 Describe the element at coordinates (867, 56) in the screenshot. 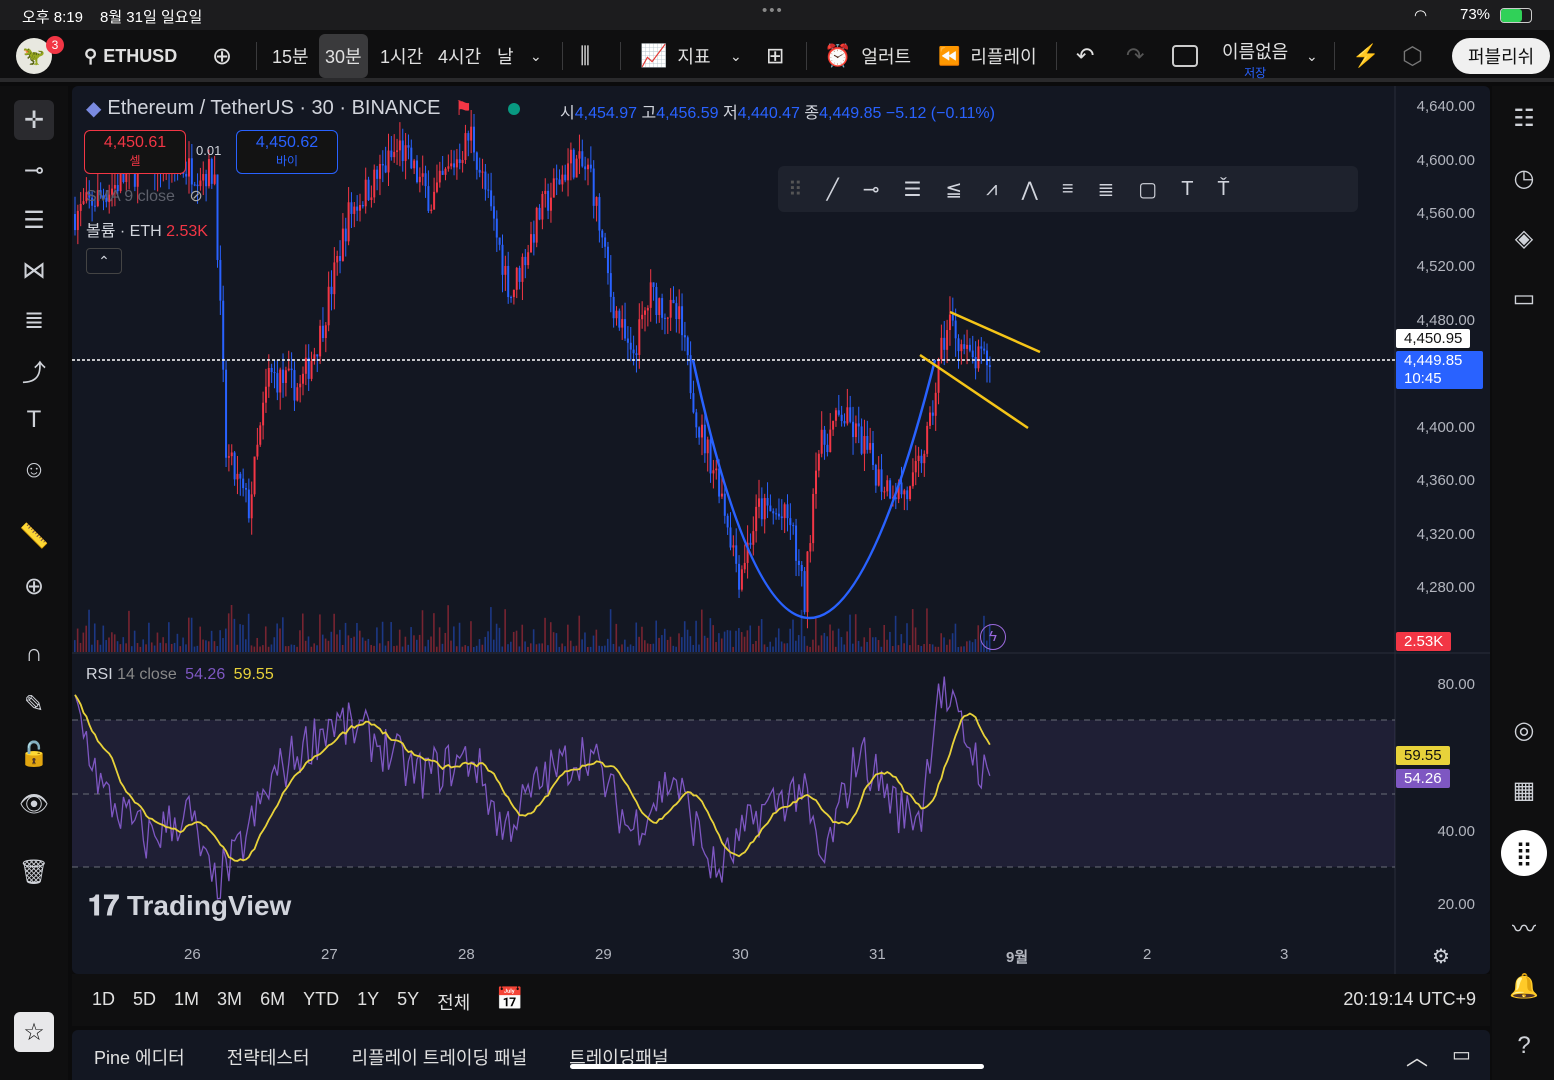

I see `alert-button: ⏰ 얼러트` at that location.